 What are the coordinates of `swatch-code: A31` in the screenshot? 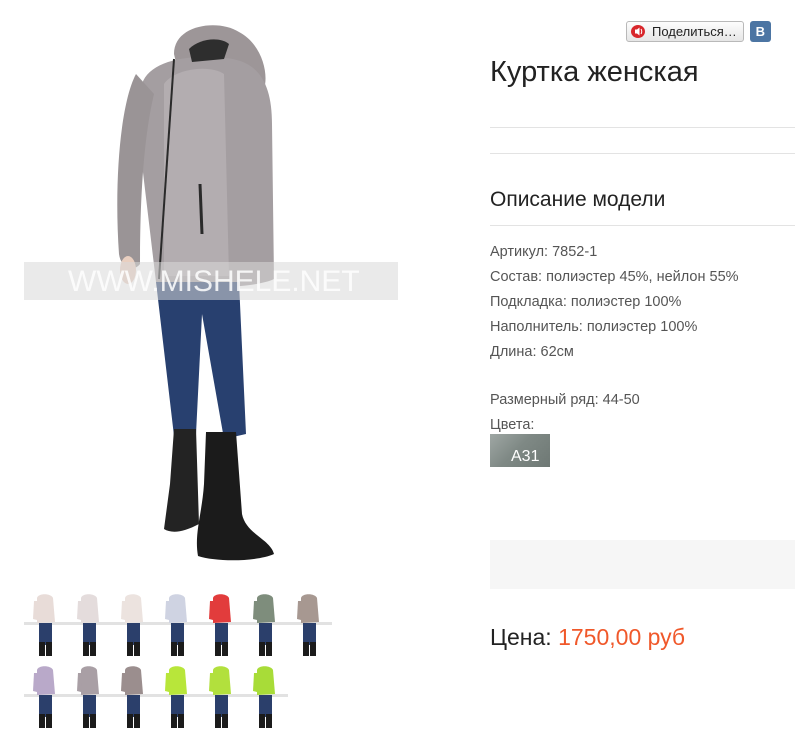 It's located at (525, 456).